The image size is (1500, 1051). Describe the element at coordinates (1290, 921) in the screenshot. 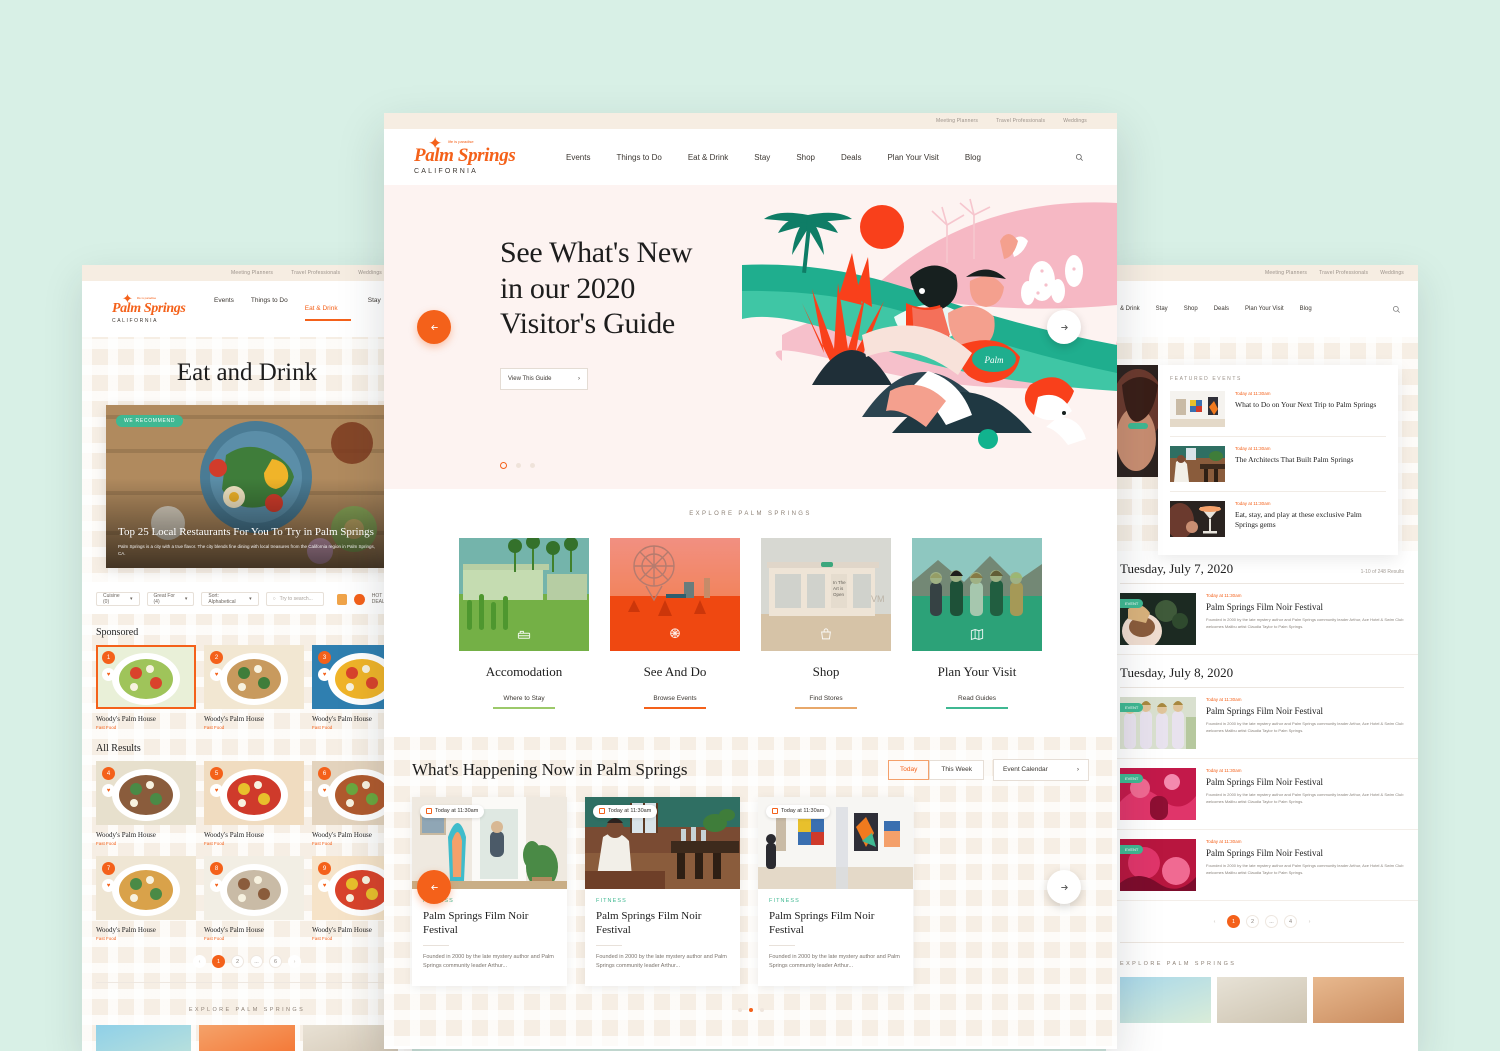

I see `pagination-page: 4` at that location.